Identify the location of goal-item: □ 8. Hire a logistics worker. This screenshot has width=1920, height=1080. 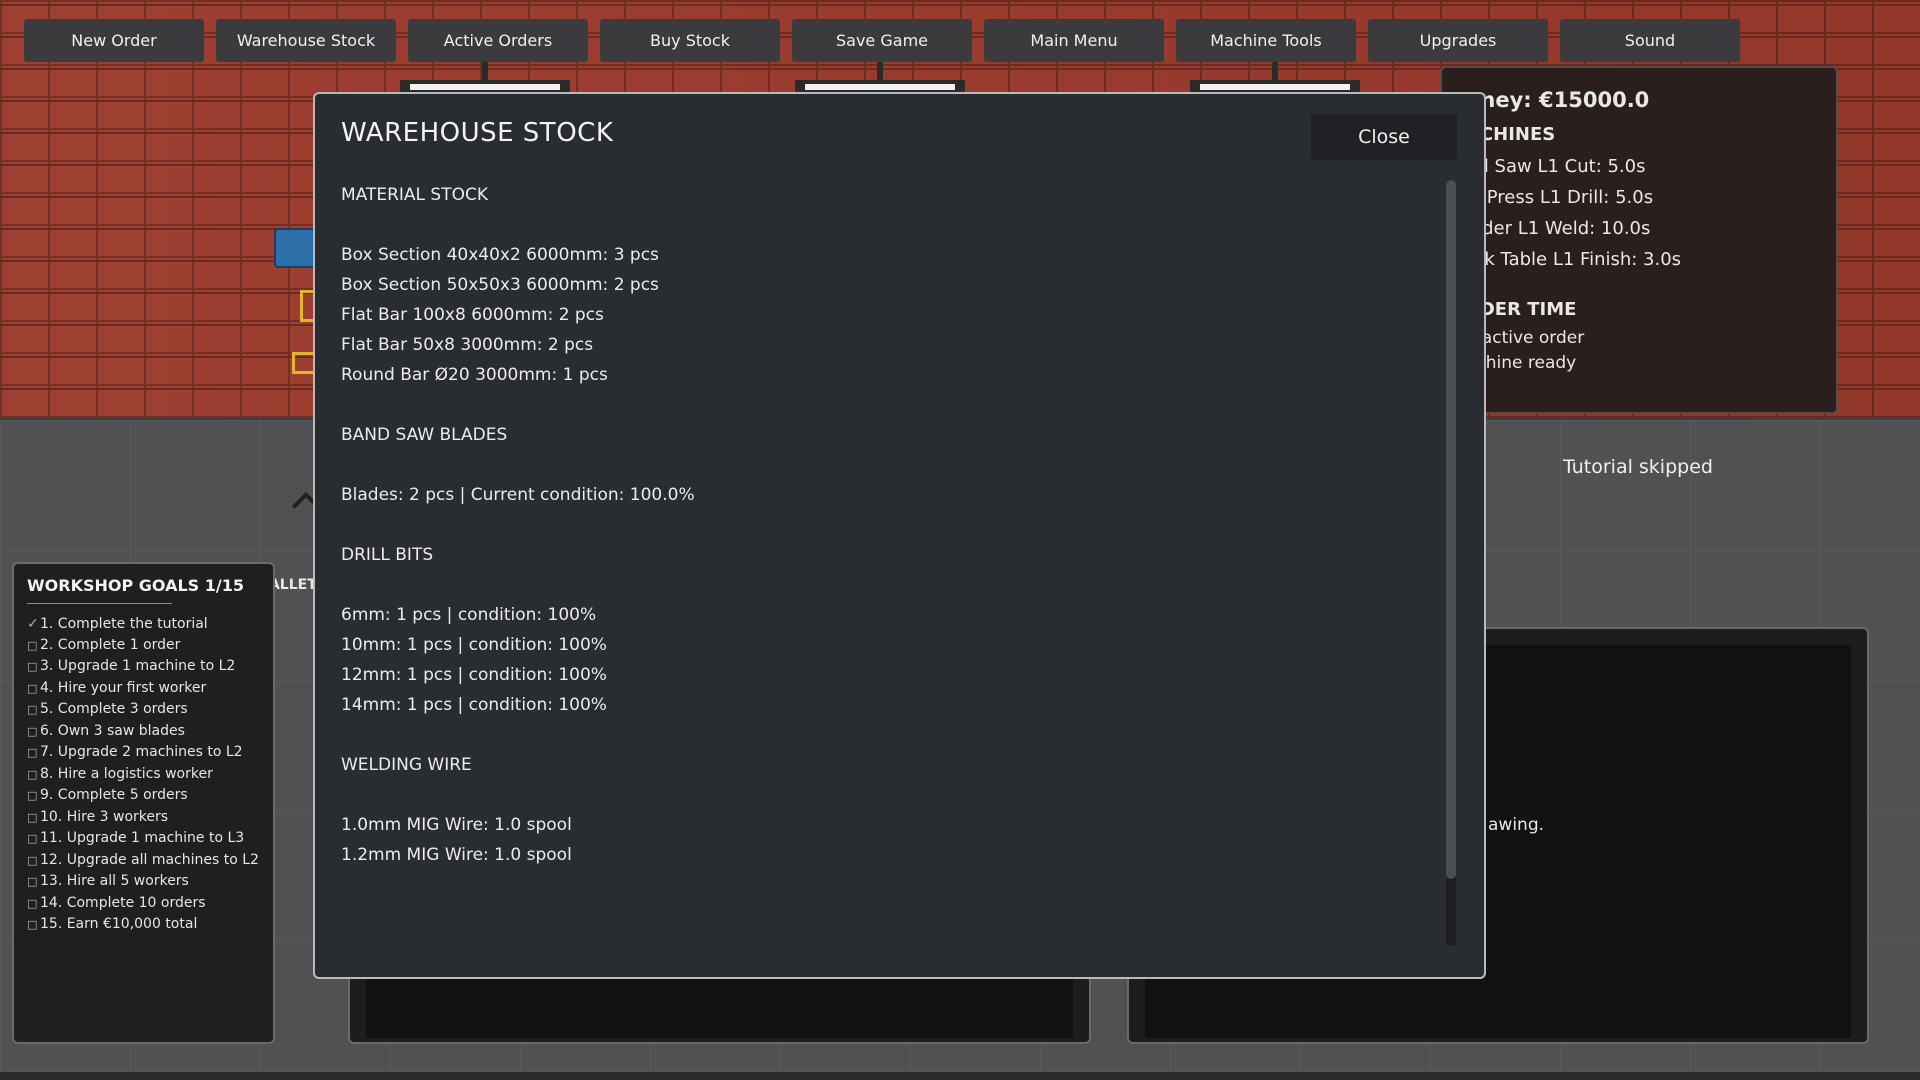
(150, 775).